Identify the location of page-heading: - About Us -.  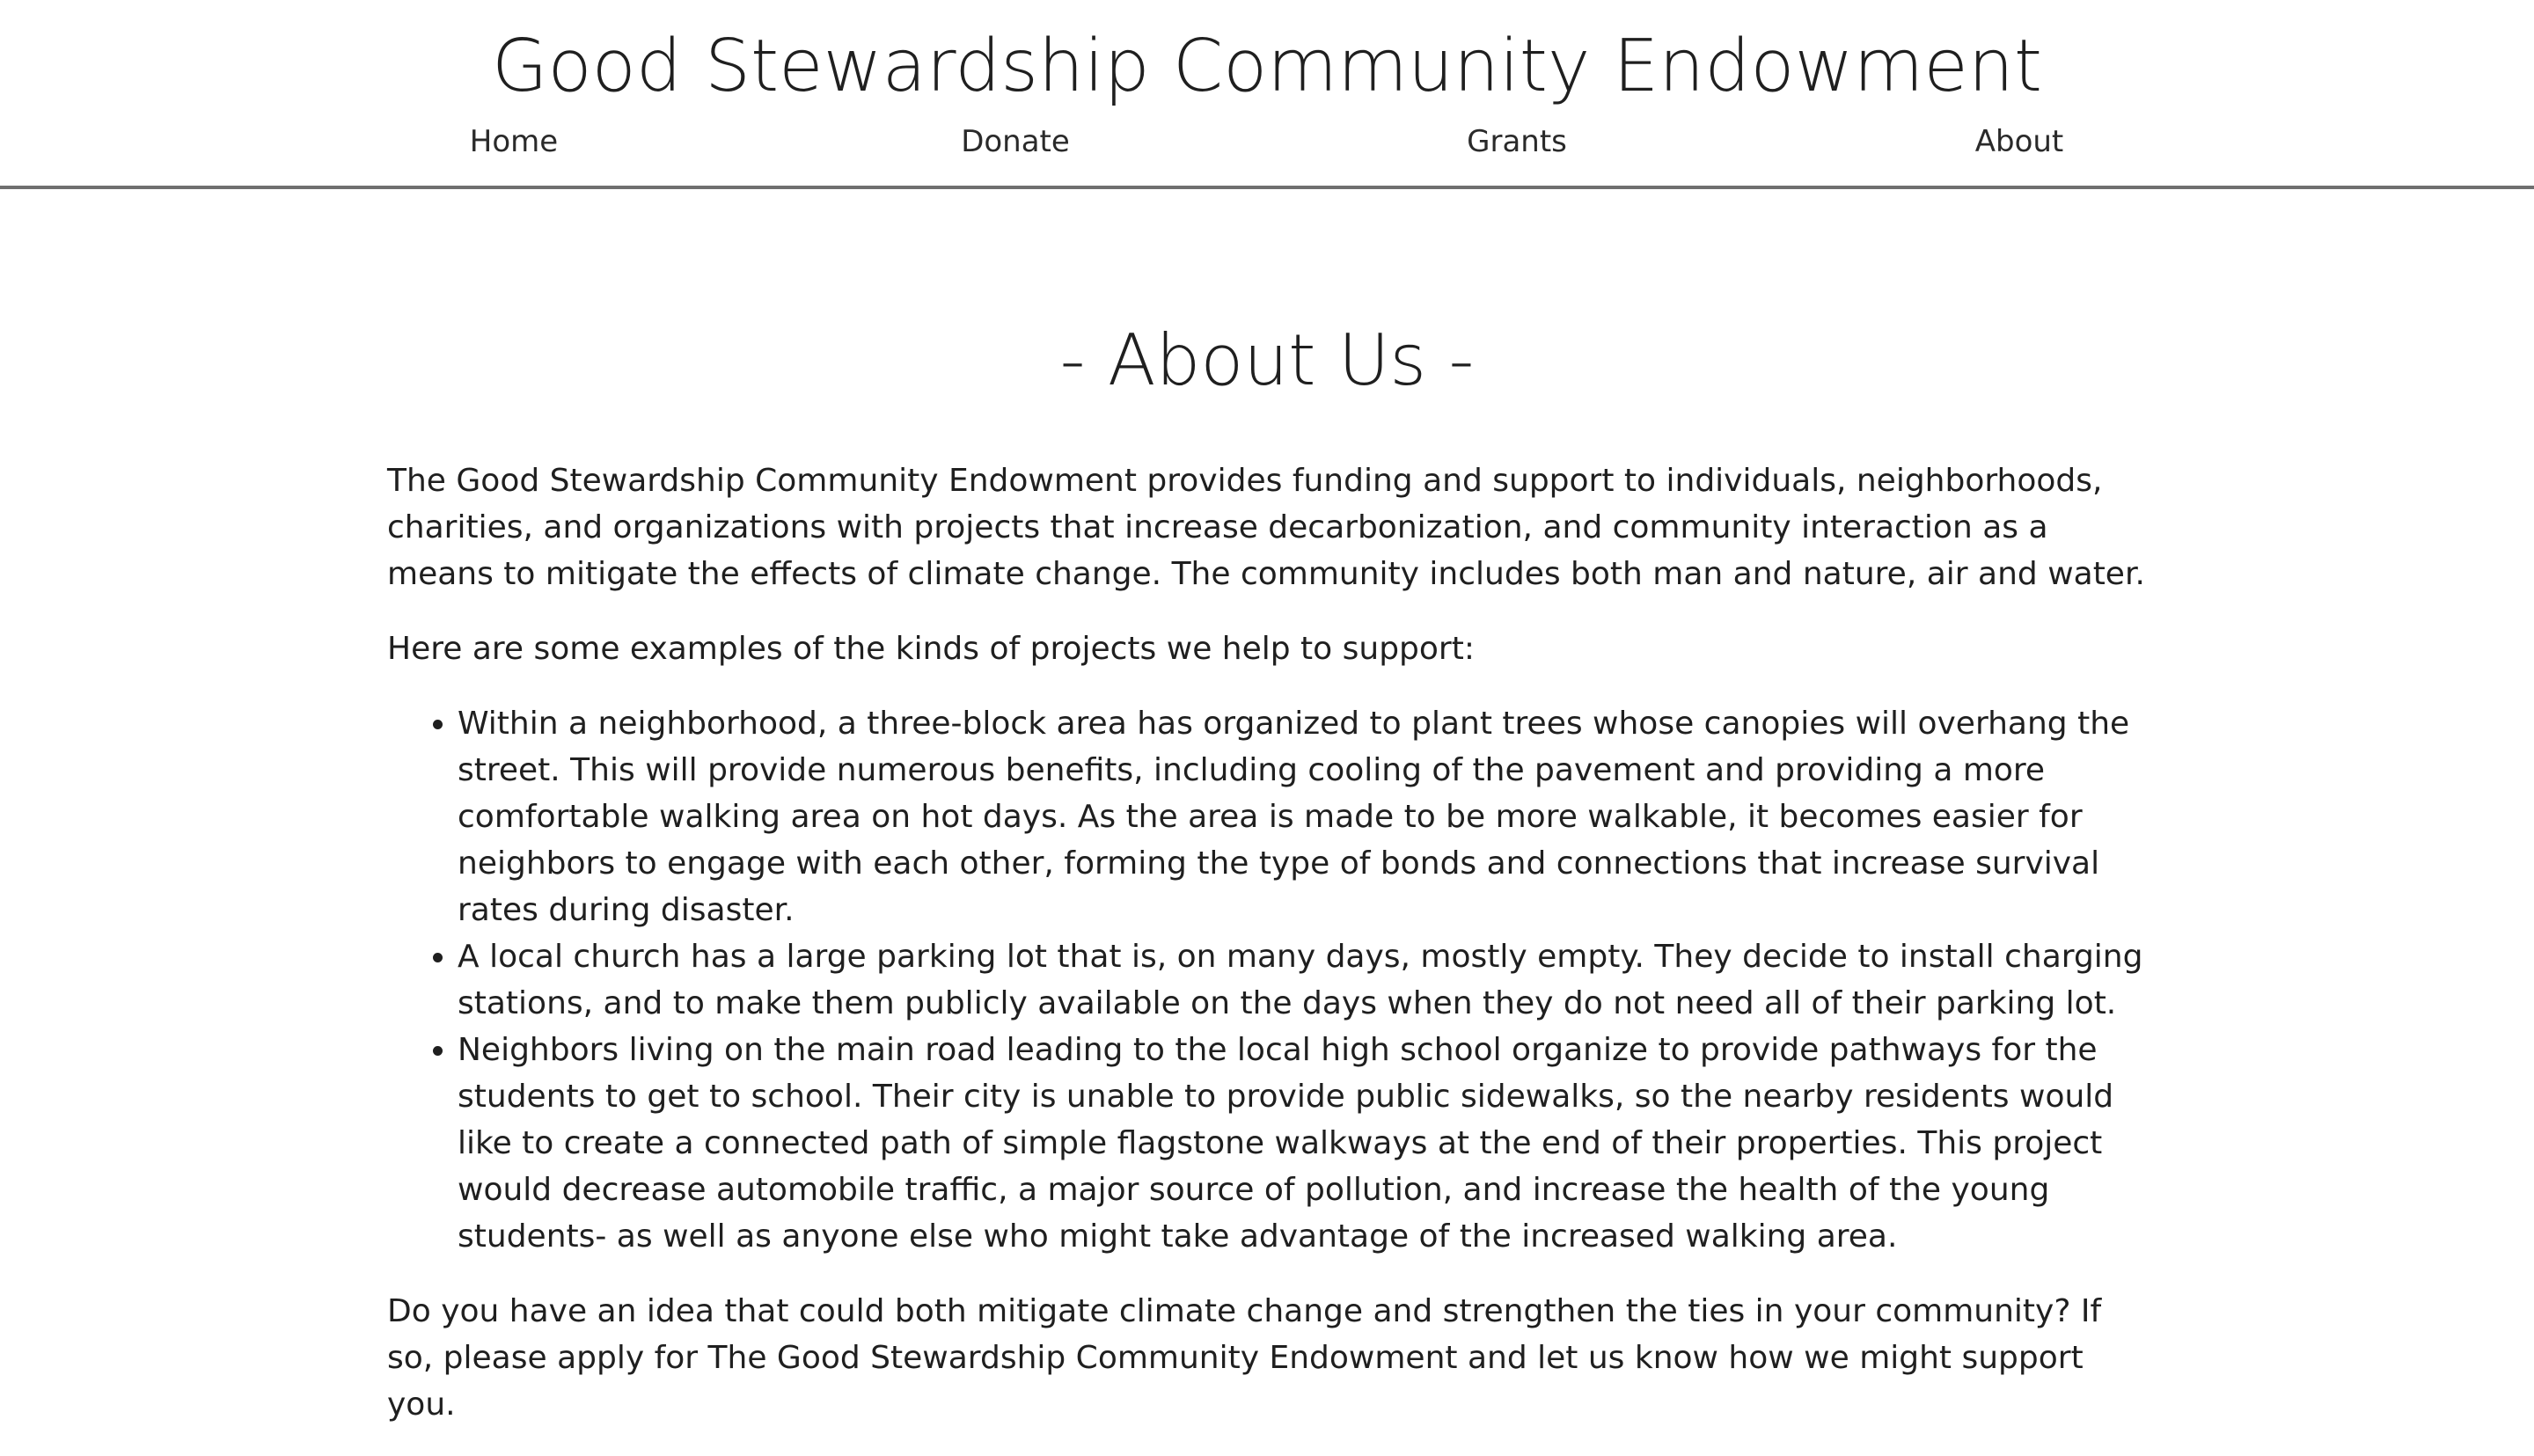
(1267, 360).